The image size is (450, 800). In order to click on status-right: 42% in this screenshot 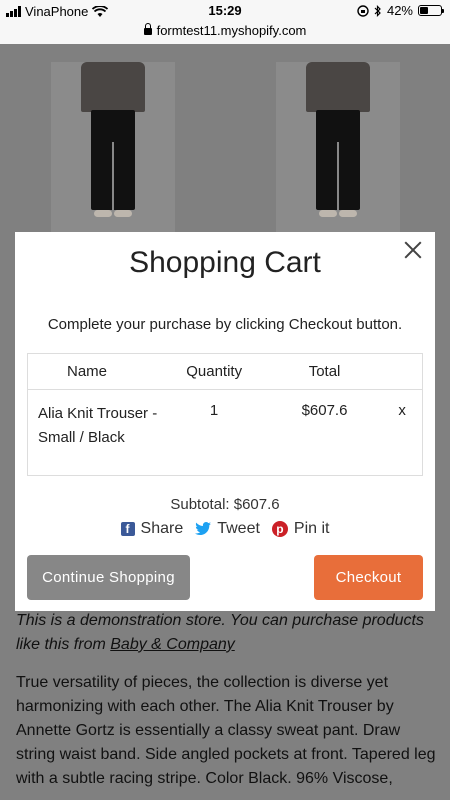, I will do `click(400, 10)`.